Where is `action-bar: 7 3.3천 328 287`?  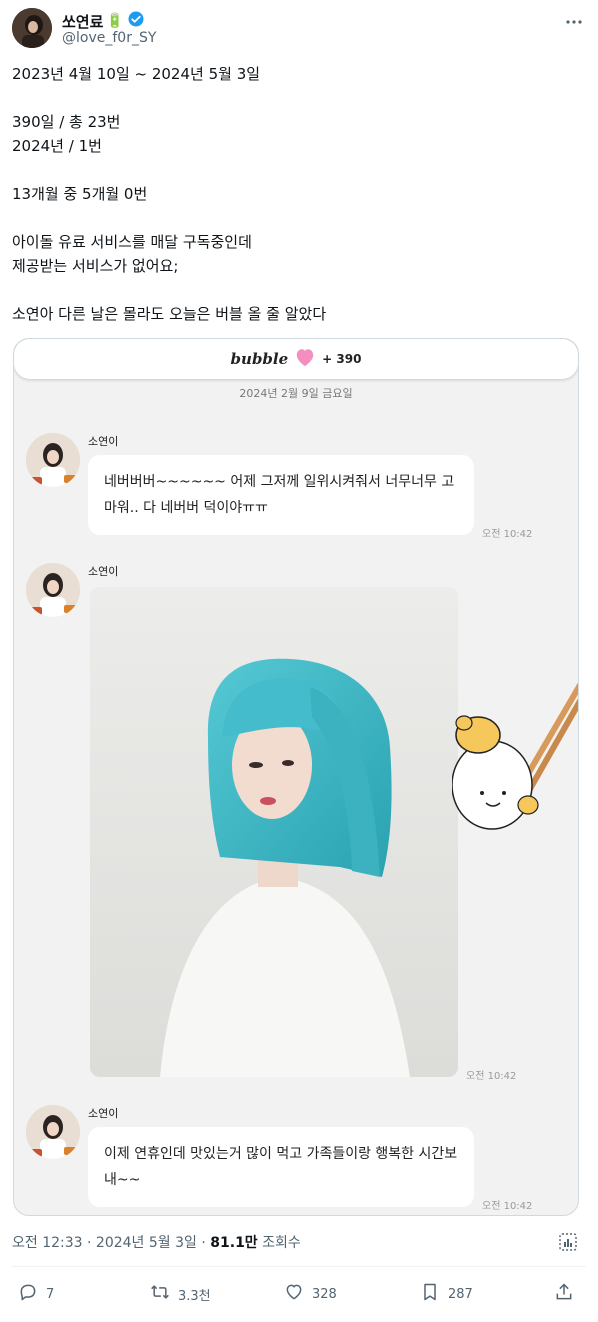
action-bar: 7 3.3천 328 287 is located at coordinates (299, 1294).